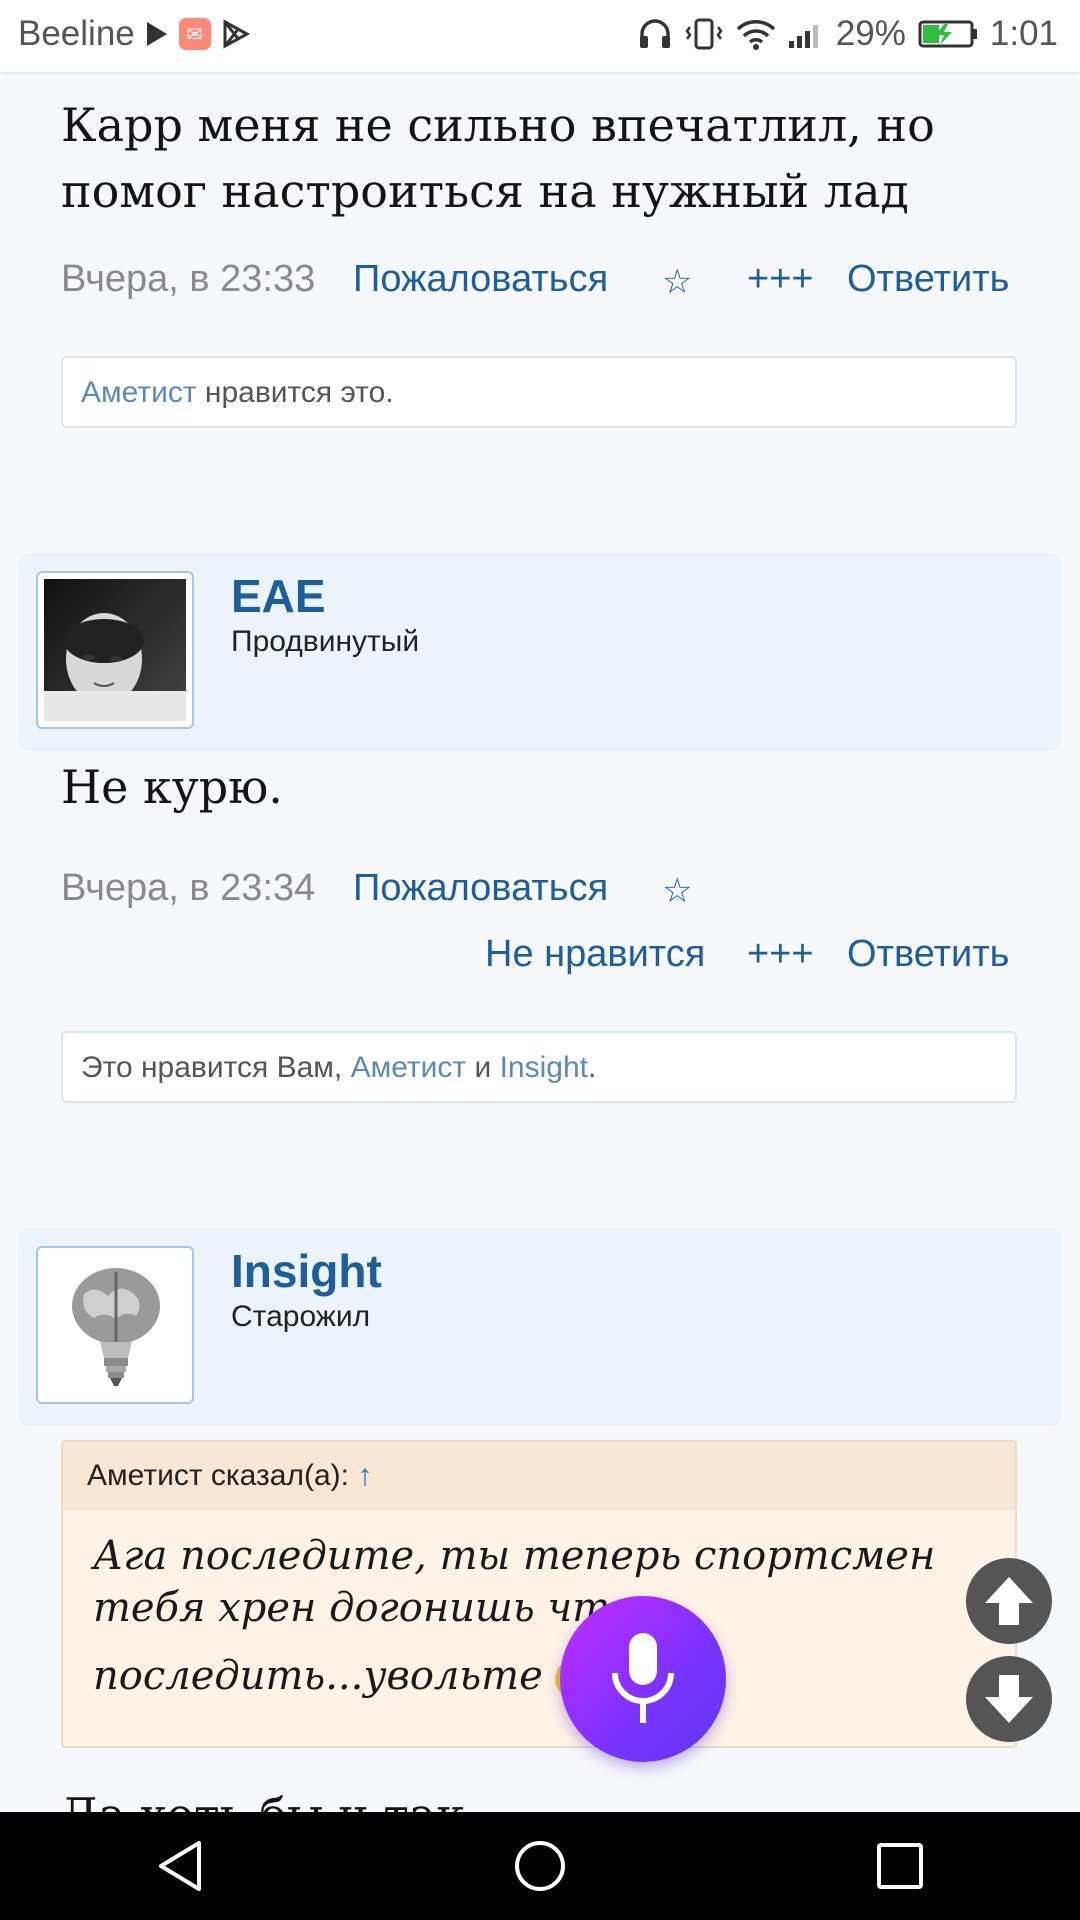  I want to click on carrier-label: Beeline, so click(76, 33).